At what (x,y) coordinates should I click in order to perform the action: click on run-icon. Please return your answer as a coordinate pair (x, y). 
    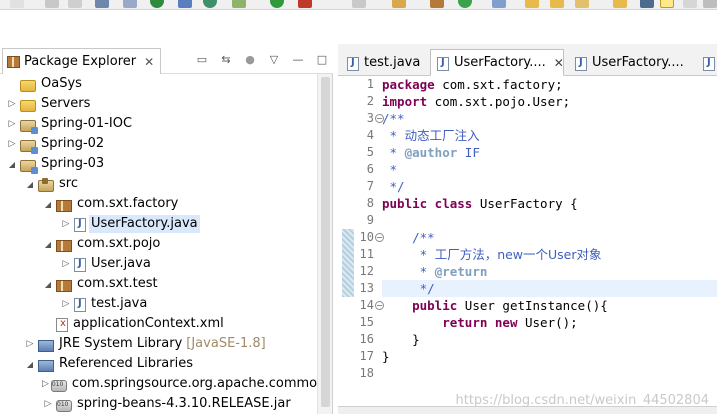
    Looking at the image, I should click on (277, 4).